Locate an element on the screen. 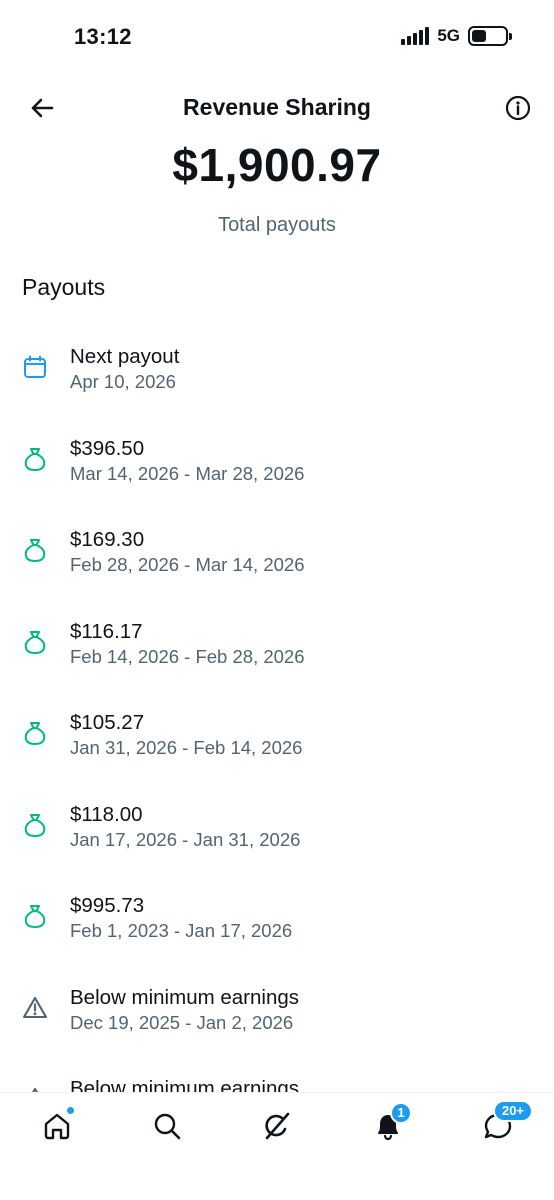 Image resolution: width=554 pixels, height=1200 pixels. payouts-section-title: Payouts is located at coordinates (64, 287).